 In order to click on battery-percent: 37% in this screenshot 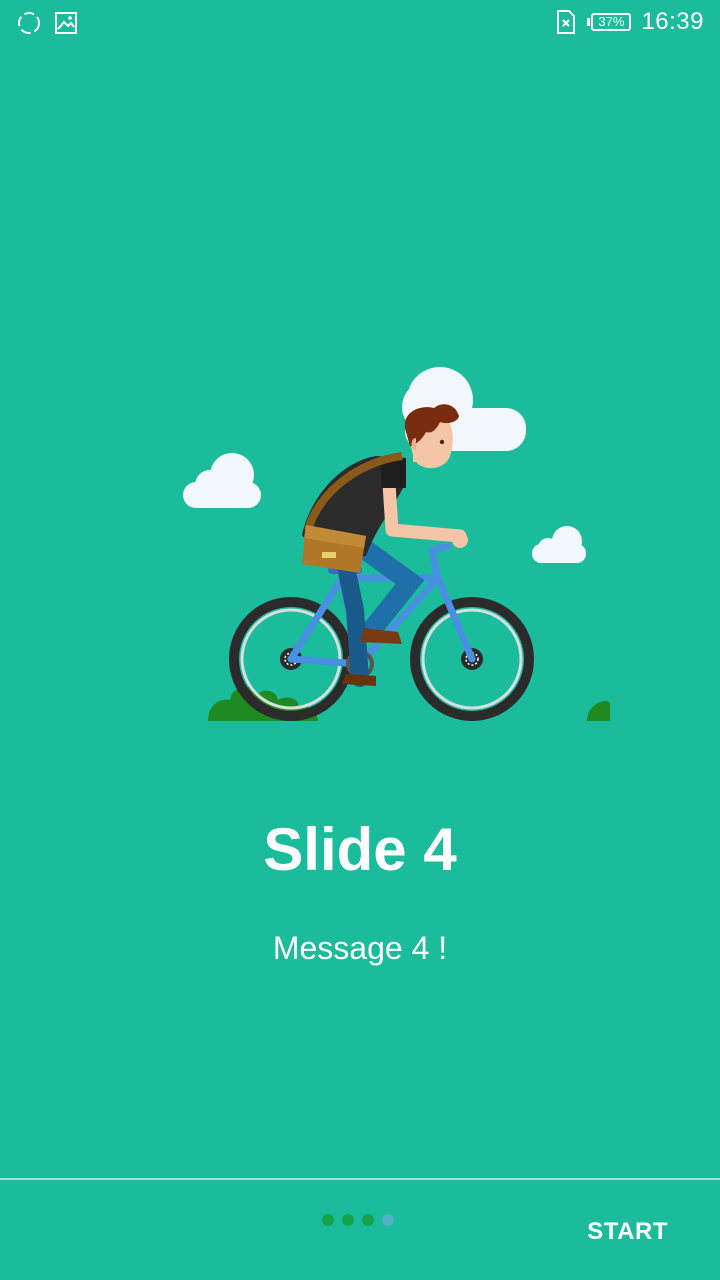, I will do `click(611, 21)`.